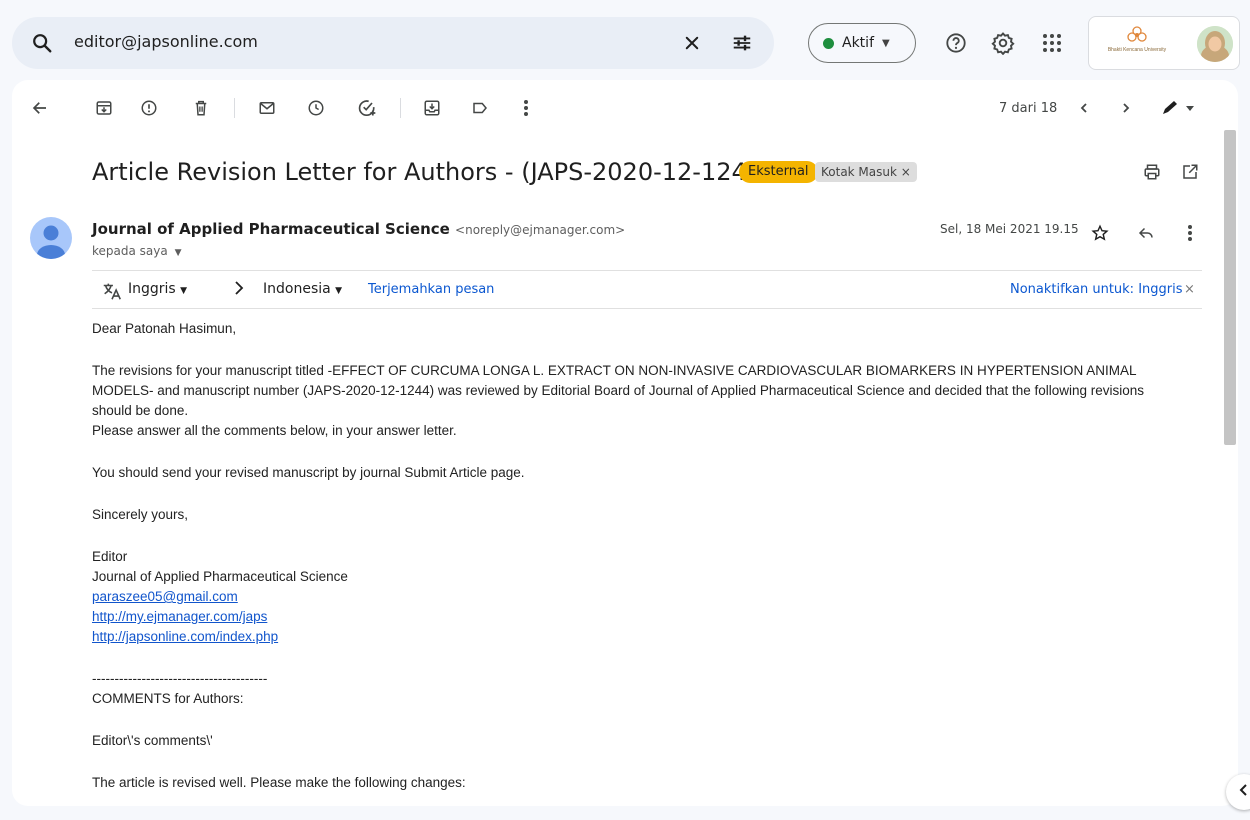 The image size is (1250, 820). Describe the element at coordinates (1152, 172) in the screenshot. I see `print-icon` at that location.